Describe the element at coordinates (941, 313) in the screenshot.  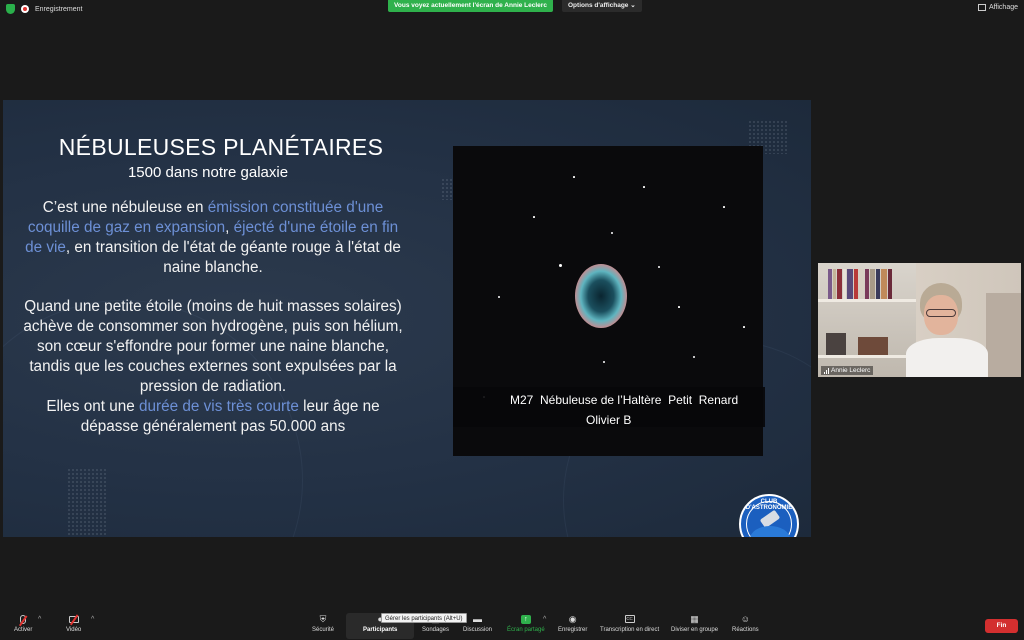
I see `glasses` at that location.